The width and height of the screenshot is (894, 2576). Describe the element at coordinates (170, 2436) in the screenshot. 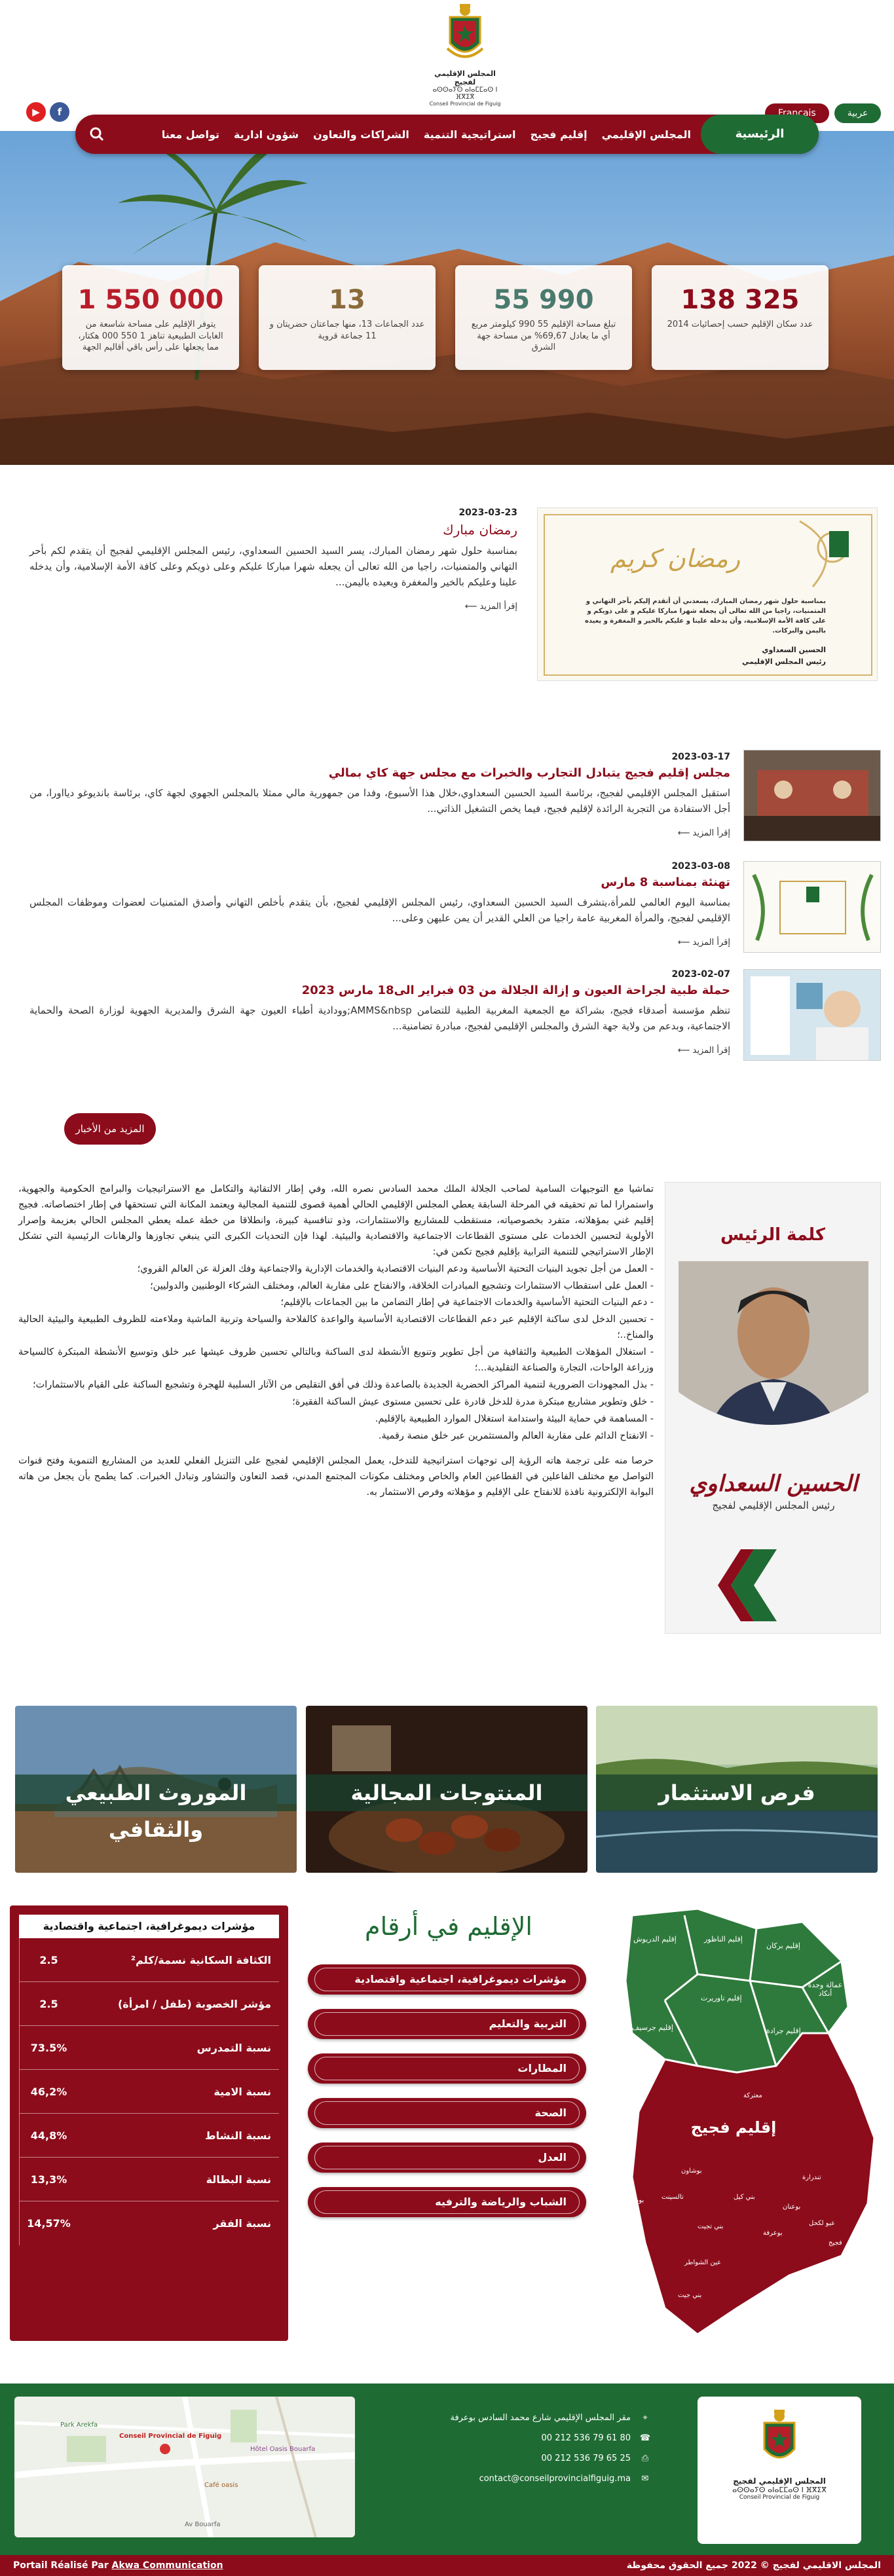

I see `map-label: Conseil Provincial de Figuig` at that location.